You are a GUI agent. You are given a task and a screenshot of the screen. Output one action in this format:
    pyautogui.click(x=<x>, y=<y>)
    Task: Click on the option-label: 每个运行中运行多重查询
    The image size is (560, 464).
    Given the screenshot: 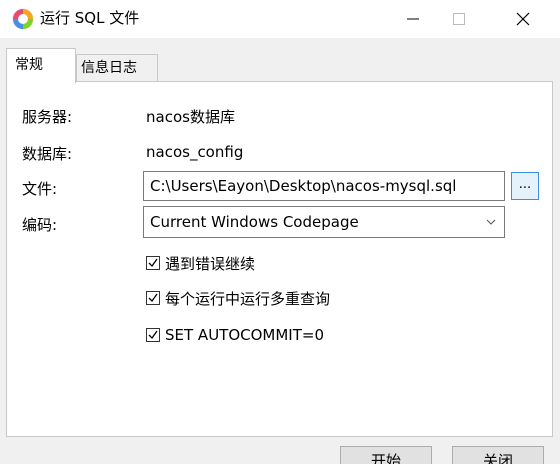 What is the action you would take?
    pyautogui.click(x=248, y=298)
    